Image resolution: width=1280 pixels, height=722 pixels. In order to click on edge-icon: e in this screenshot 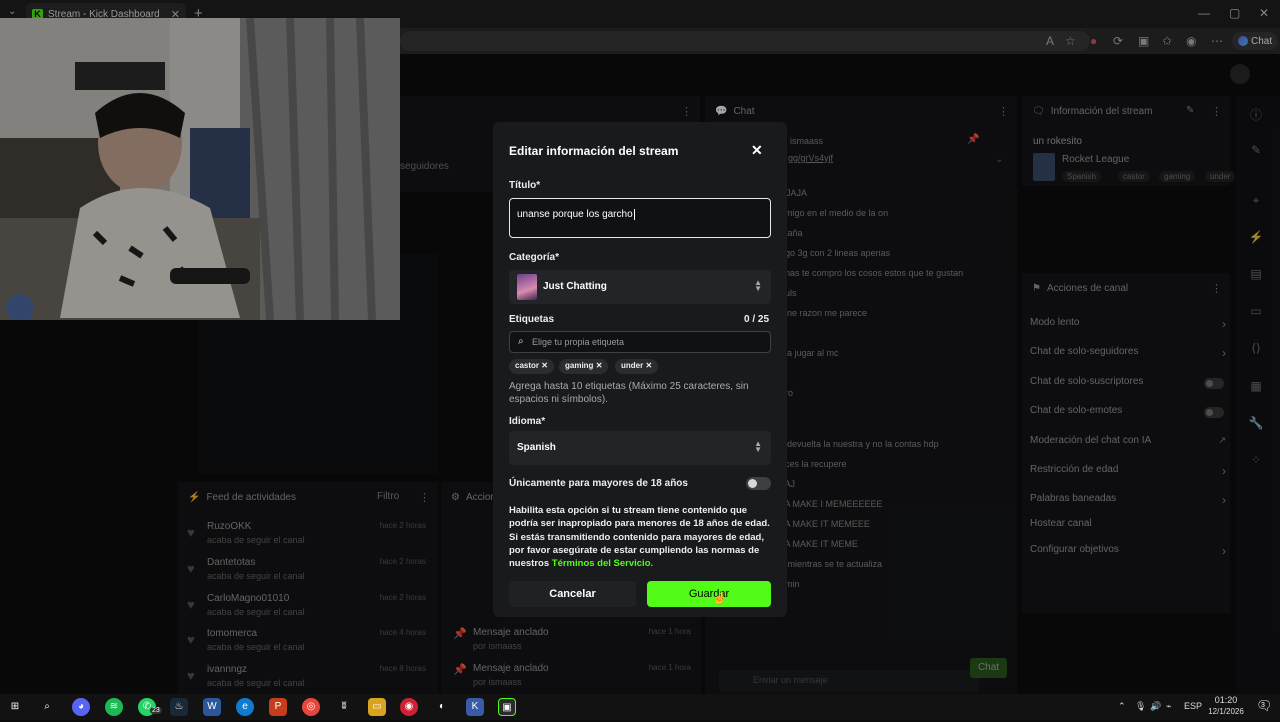, I will do `click(245, 707)`.